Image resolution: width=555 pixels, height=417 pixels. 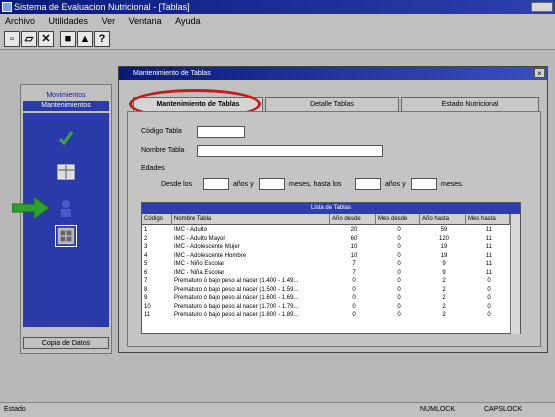 What do you see at coordinates (146, 281) in the screenshot?
I see `table-cell: 7` at bounding box center [146, 281].